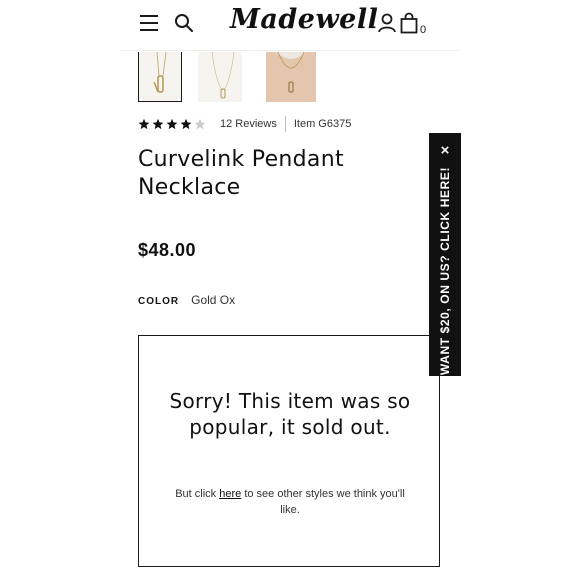  Describe the element at coordinates (197, 494) in the screenshot. I see `sold-out-text-before: But click` at that location.